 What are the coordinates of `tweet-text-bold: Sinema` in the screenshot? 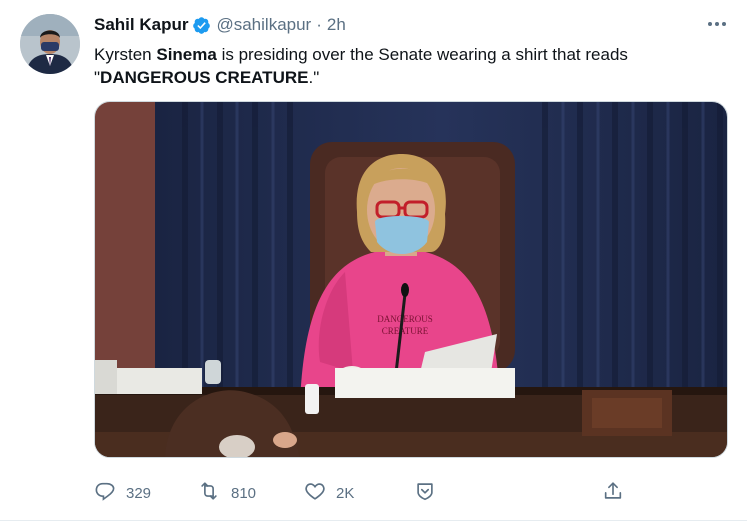 It's located at (186, 54).